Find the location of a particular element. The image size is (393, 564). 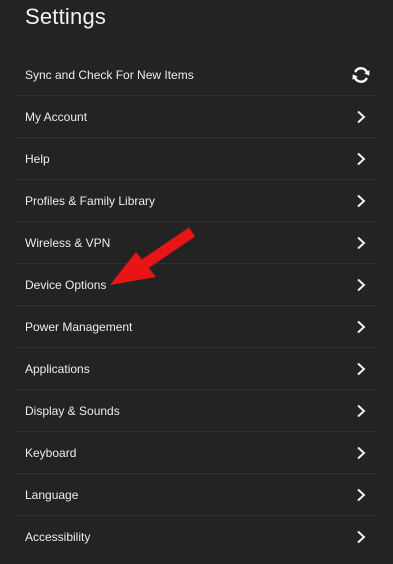

settings-item-my-account: My Account is located at coordinates (195, 117).